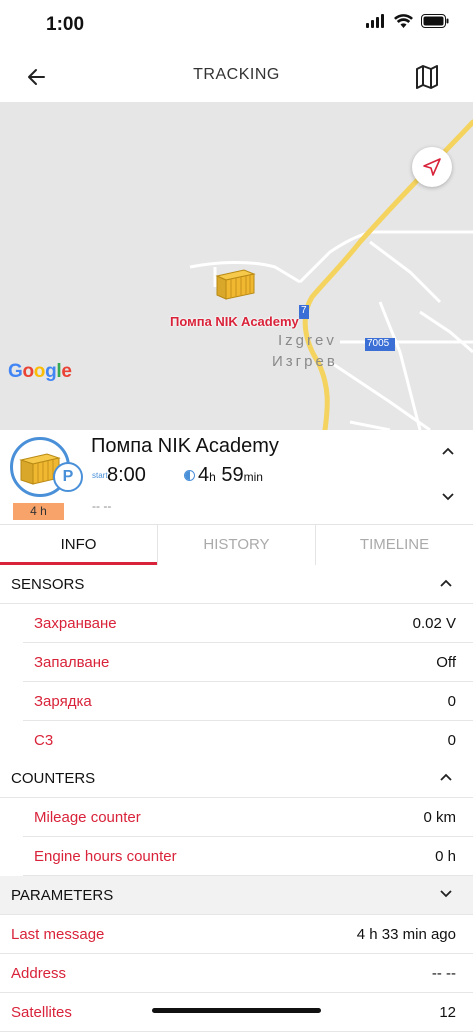  I want to click on param-value: 12, so click(447, 1012).